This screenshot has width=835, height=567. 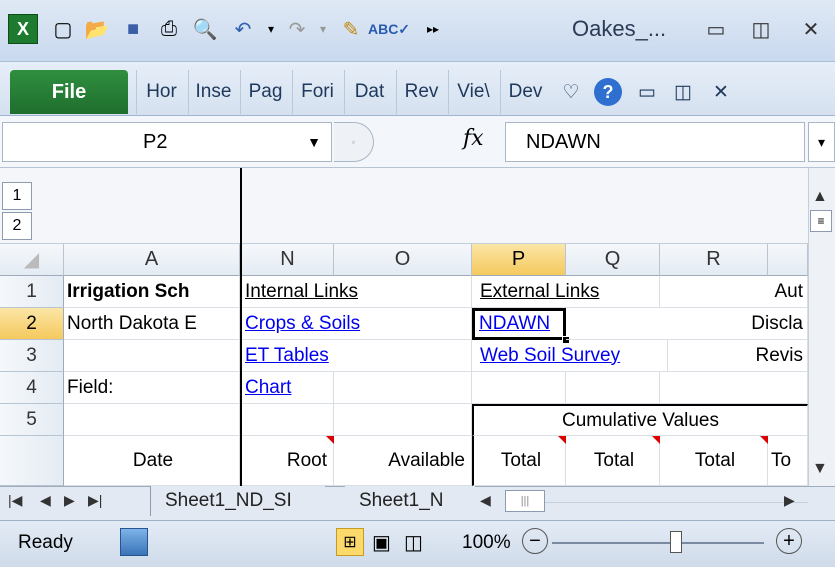 I want to click on crops-soils-link: Crops & Soils, so click(x=302, y=324).